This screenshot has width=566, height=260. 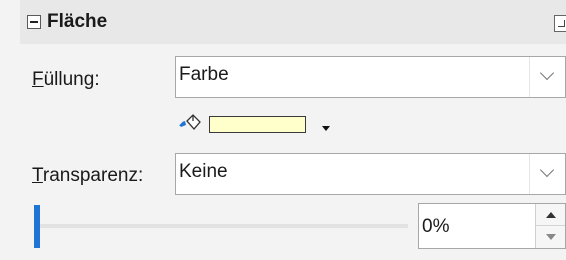 What do you see at coordinates (37, 175) in the screenshot?
I see `transparency-label-mnemonic: T` at bounding box center [37, 175].